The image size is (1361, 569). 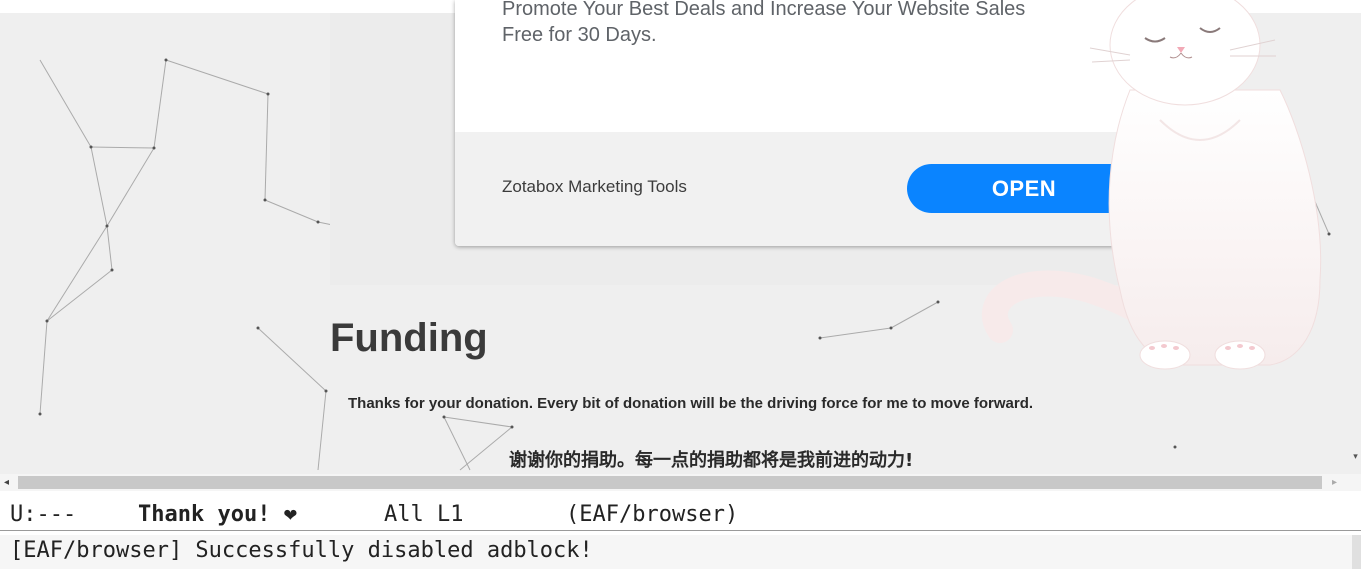 I want to click on ad-brand-label: Zotabox Marketing Tools, so click(x=594, y=186).